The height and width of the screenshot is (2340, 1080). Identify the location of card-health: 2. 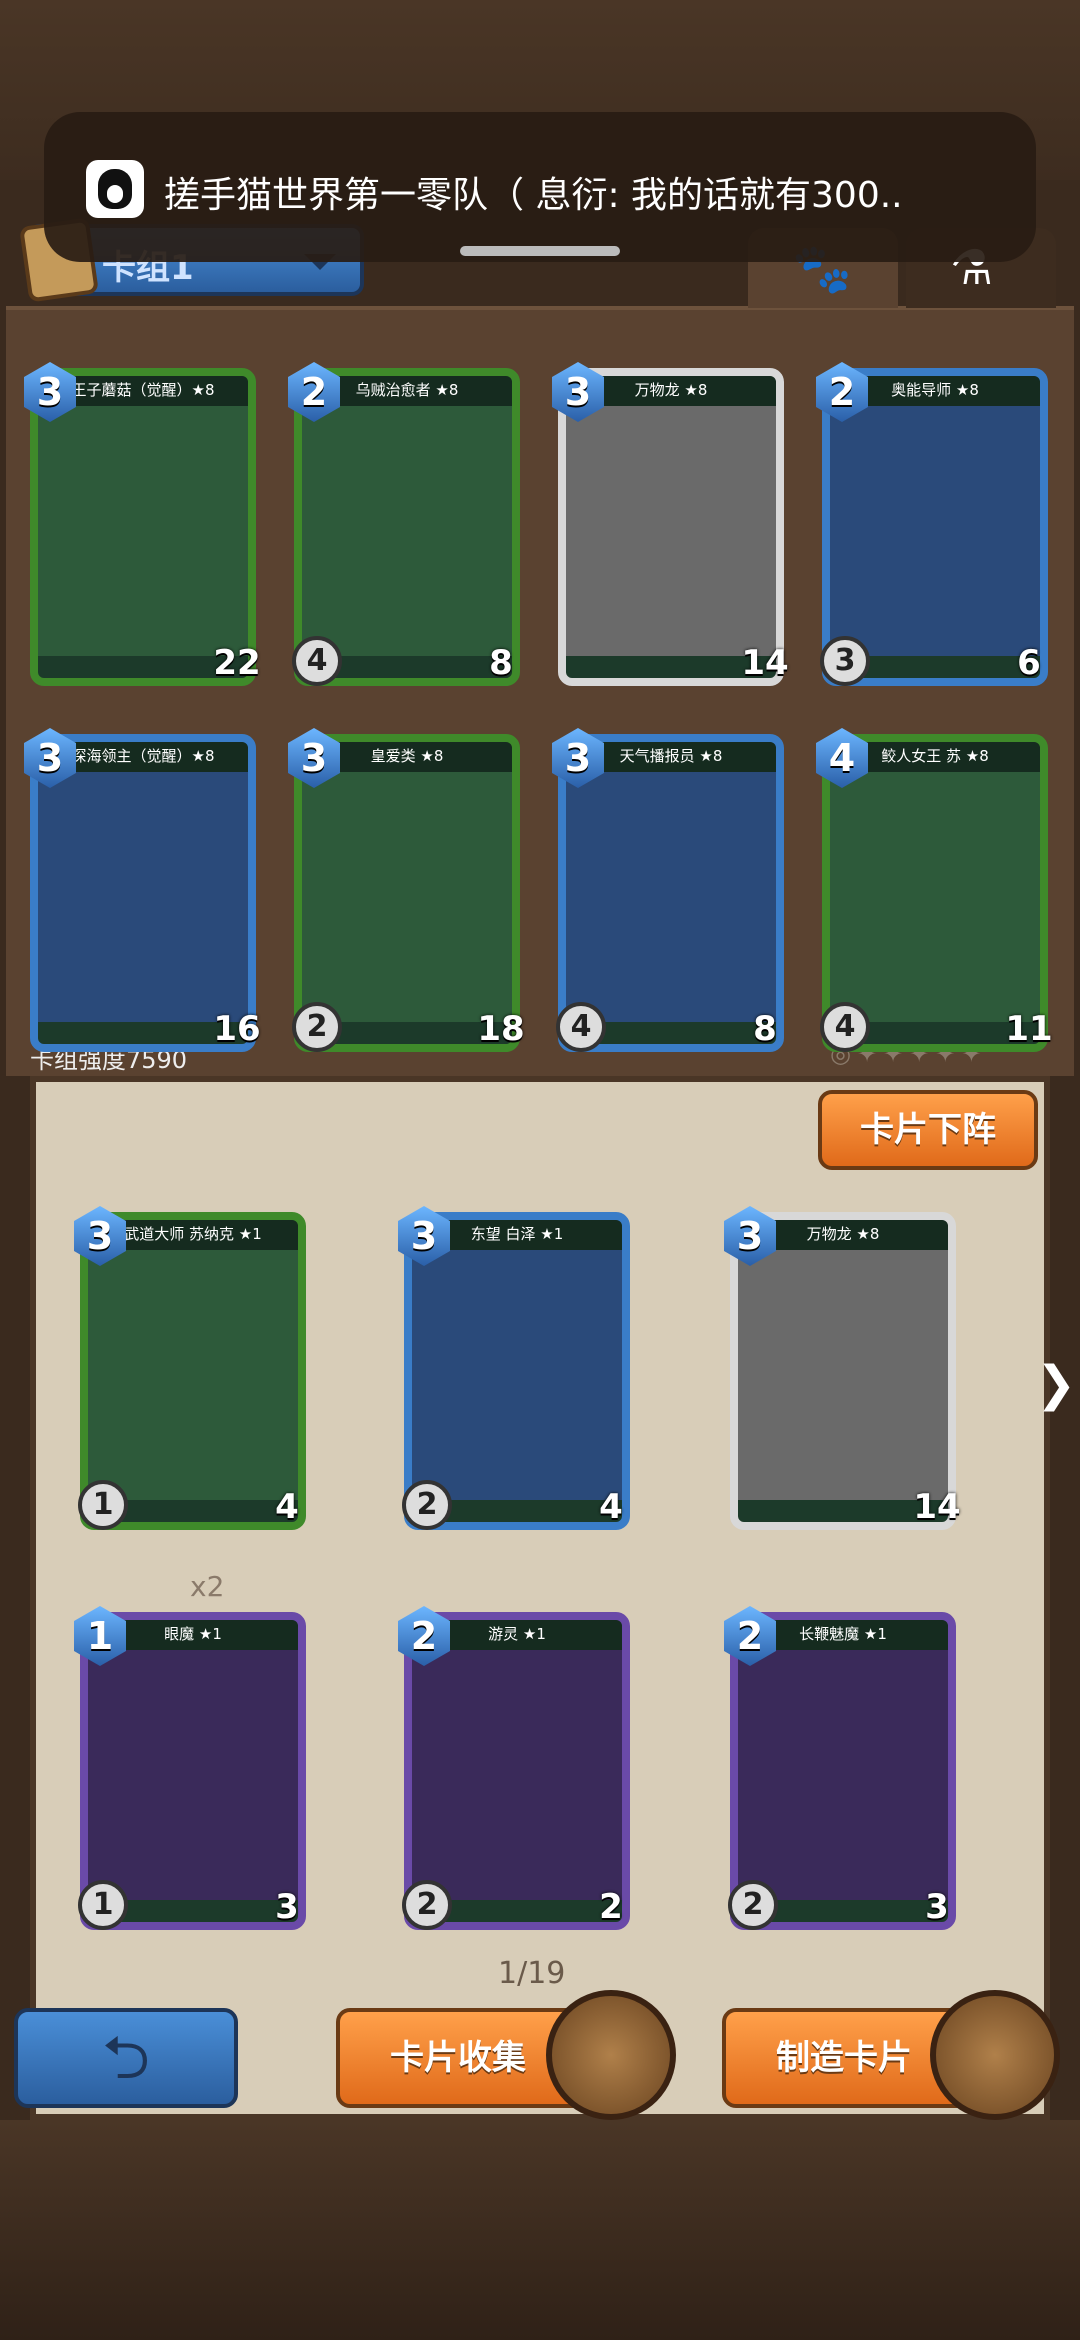
(611, 1907).